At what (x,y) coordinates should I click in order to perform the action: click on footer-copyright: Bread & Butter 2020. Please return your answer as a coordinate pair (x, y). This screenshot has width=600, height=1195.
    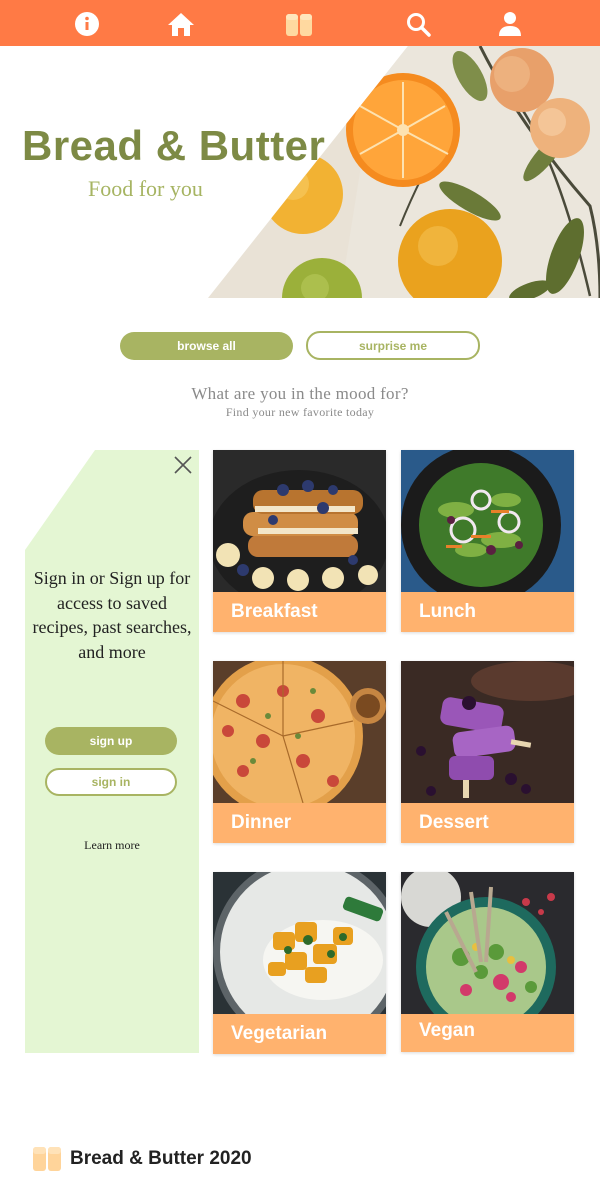
    Looking at the image, I should click on (161, 1158).